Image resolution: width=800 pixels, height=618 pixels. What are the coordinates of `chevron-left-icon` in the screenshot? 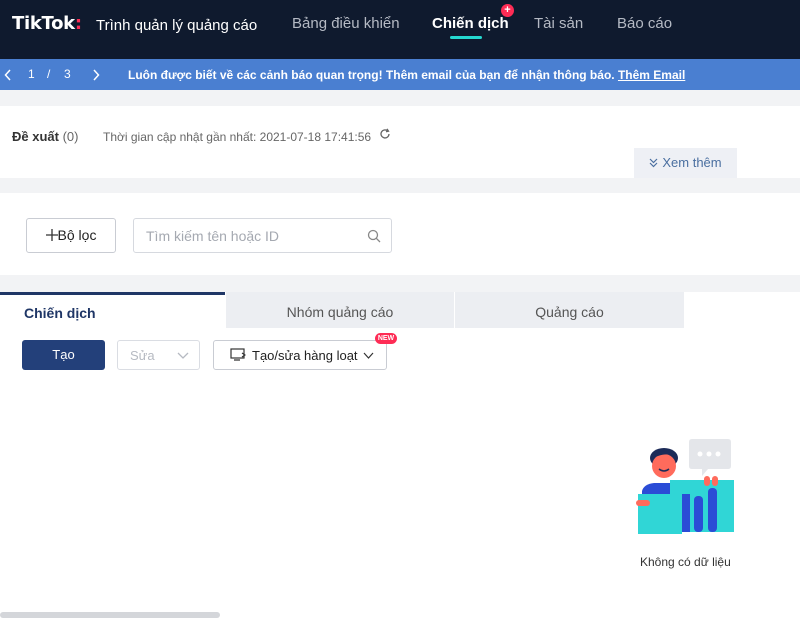 It's located at (8, 75).